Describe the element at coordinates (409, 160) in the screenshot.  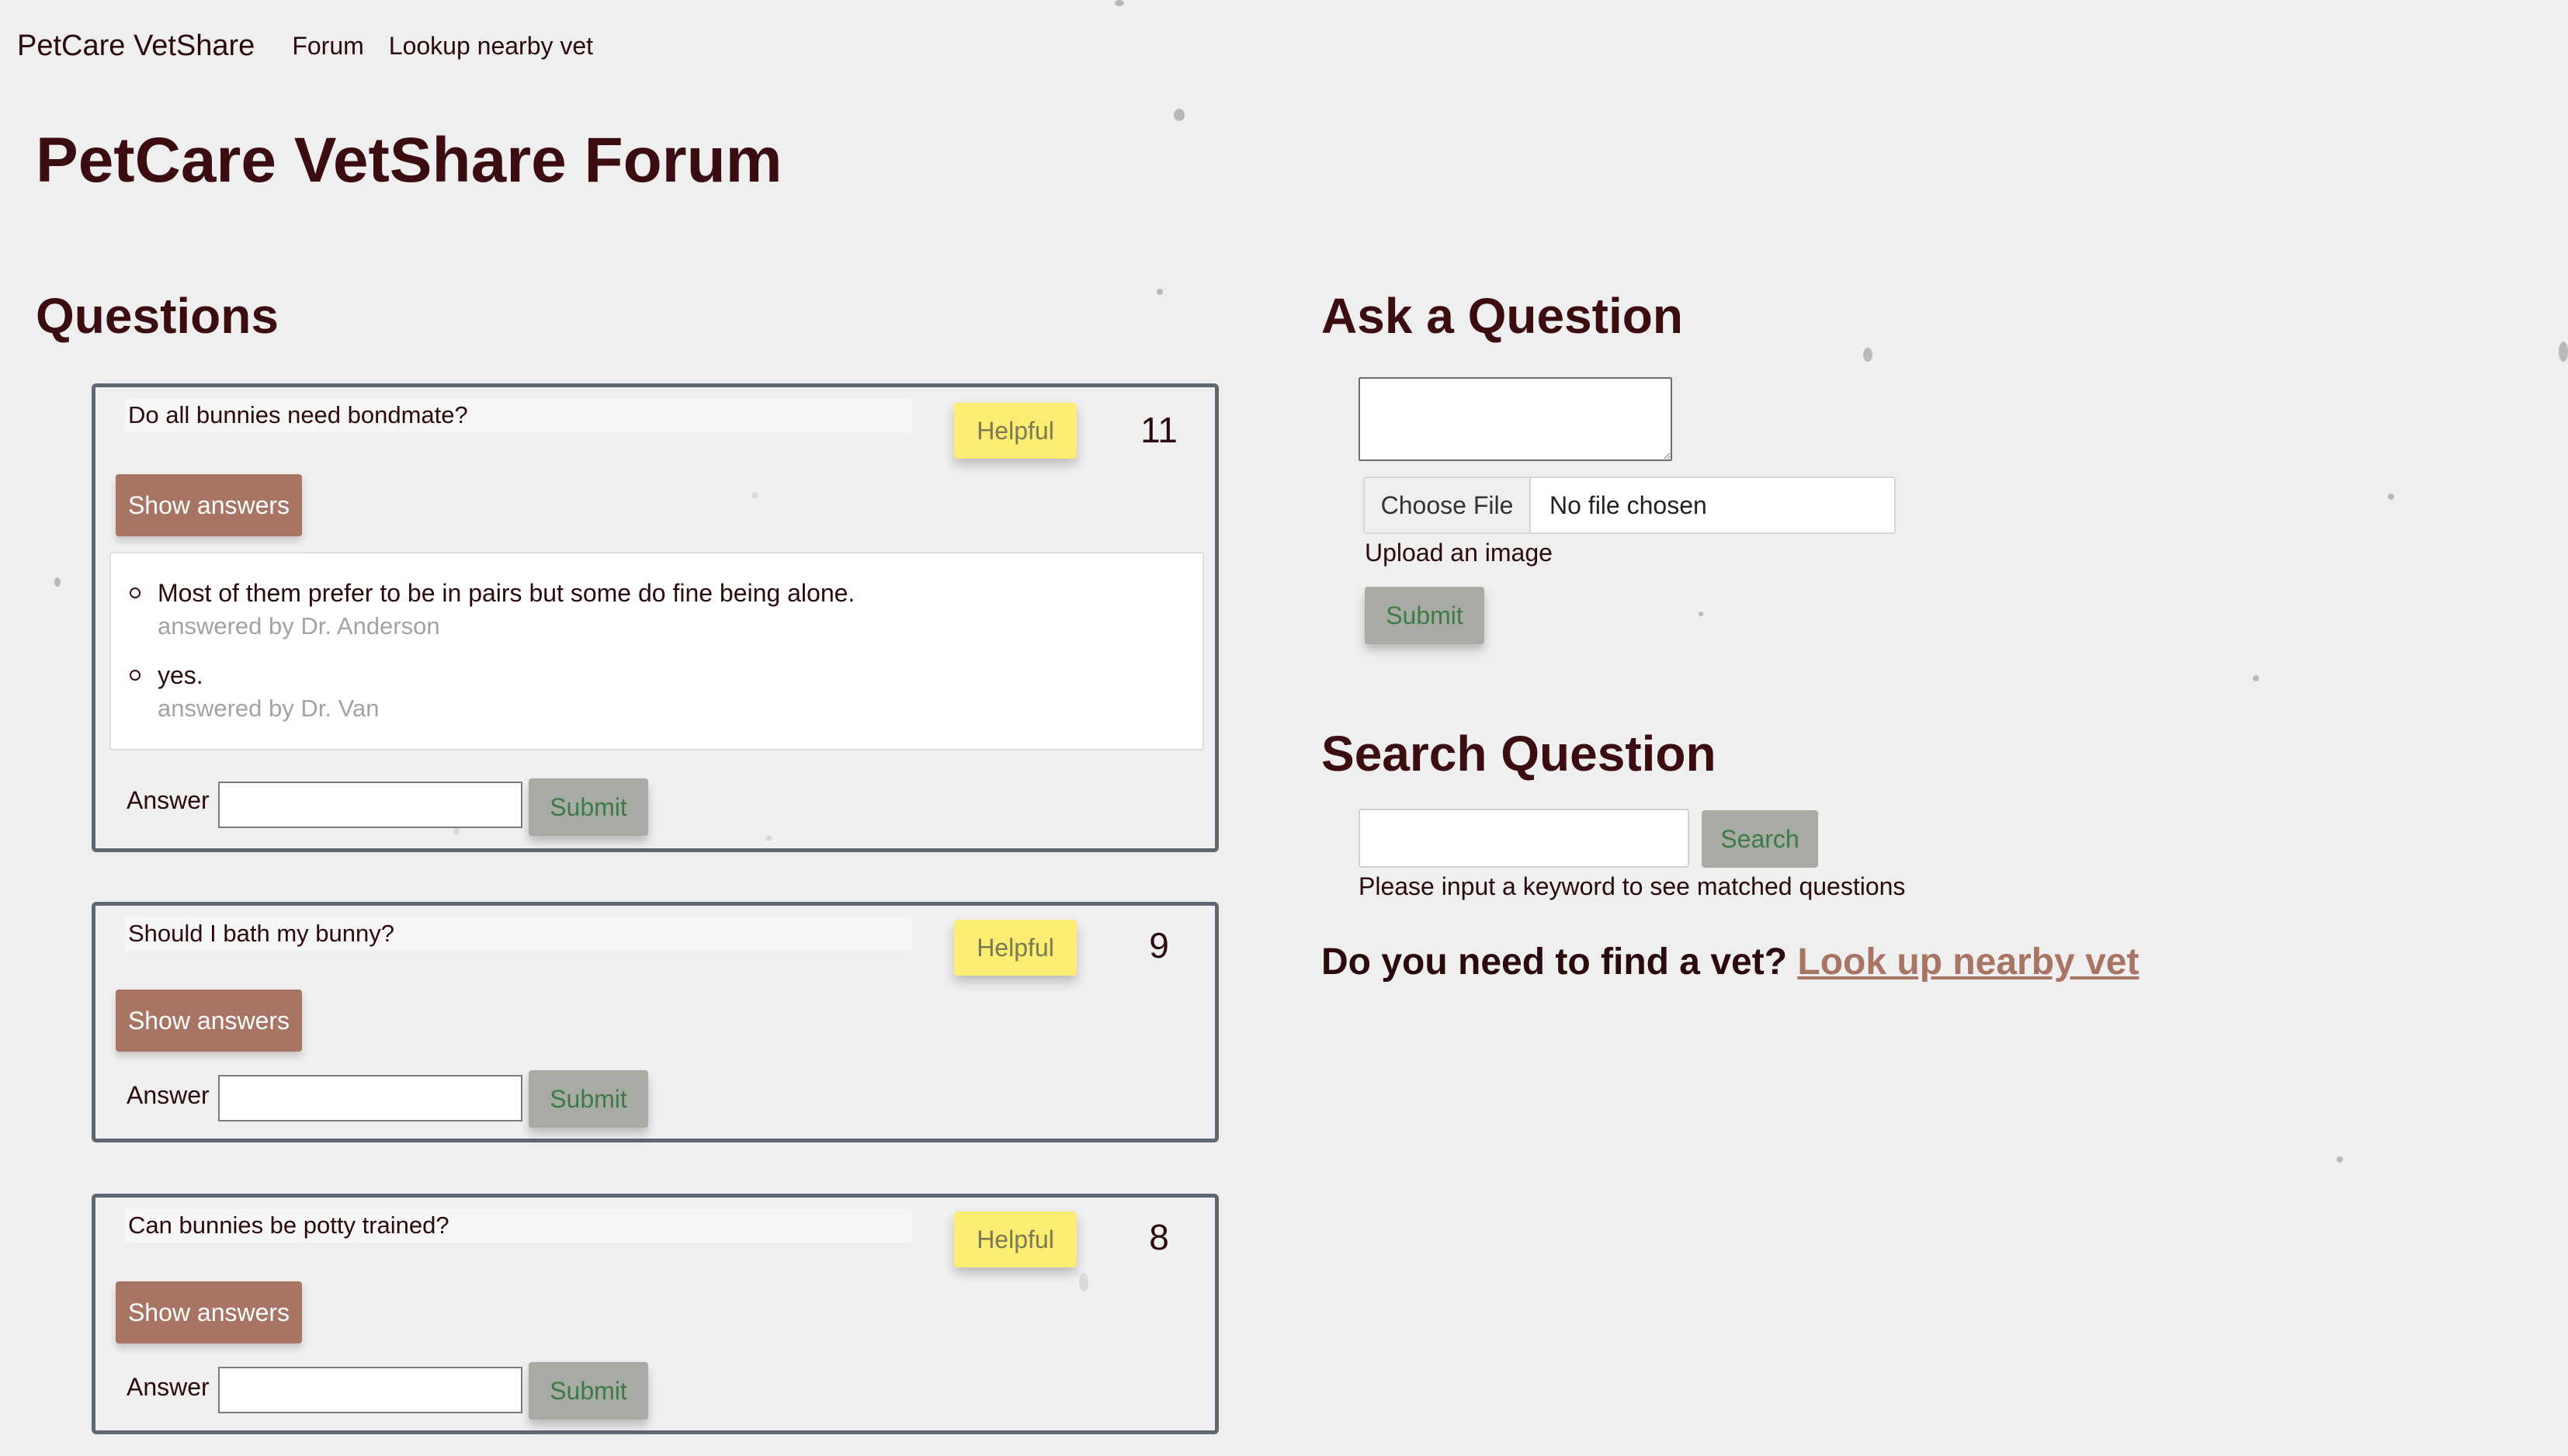
I see `page-title: PetCare VetShare Forum` at that location.